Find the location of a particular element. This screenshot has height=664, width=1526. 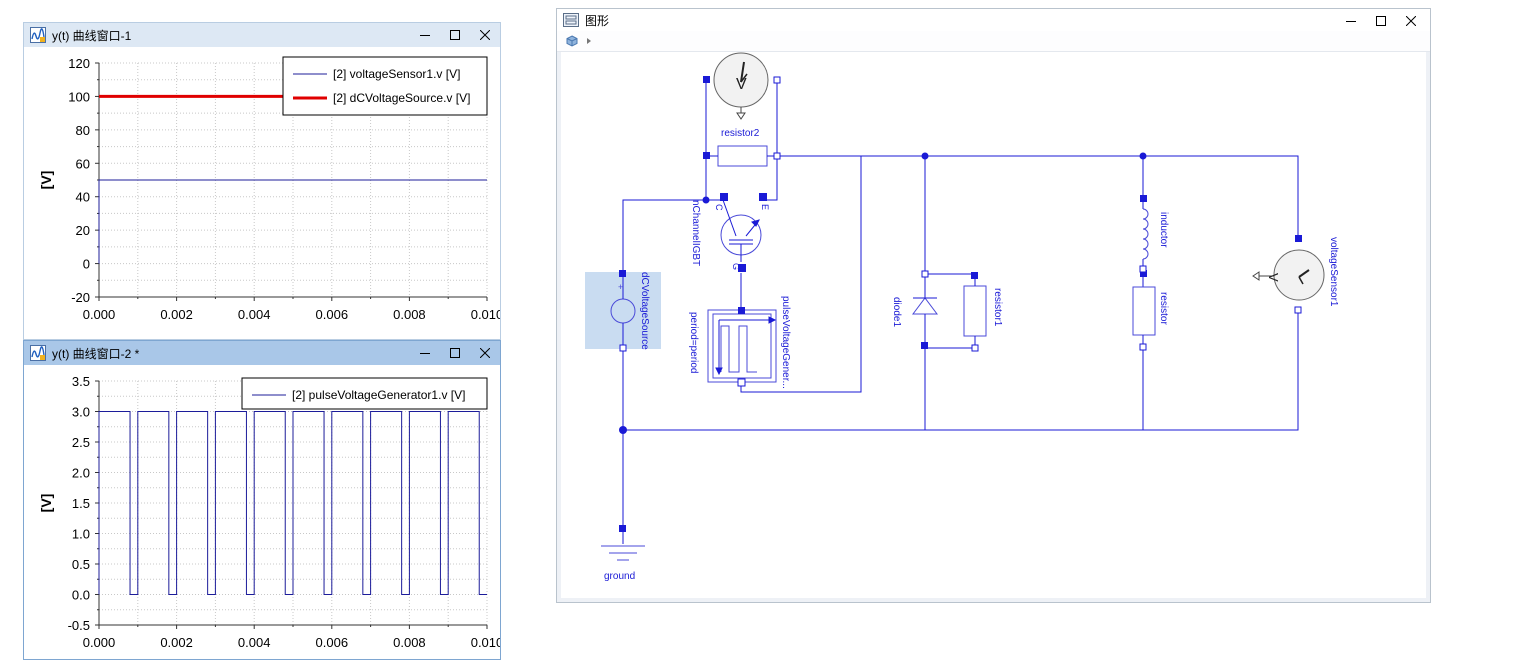

pulse-generator-component is located at coordinates (742, 346).